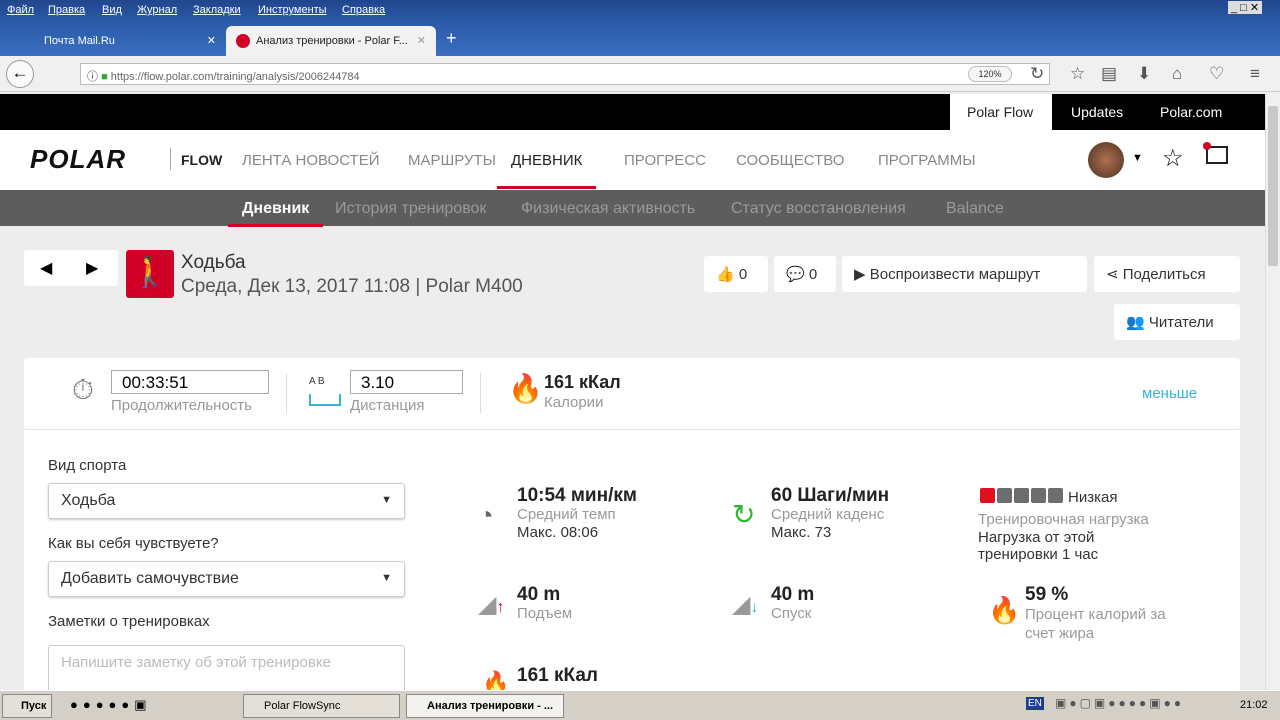 The height and width of the screenshot is (720, 1280). What do you see at coordinates (745, 604) in the screenshot?
I see `descent-icon: ◢↓` at bounding box center [745, 604].